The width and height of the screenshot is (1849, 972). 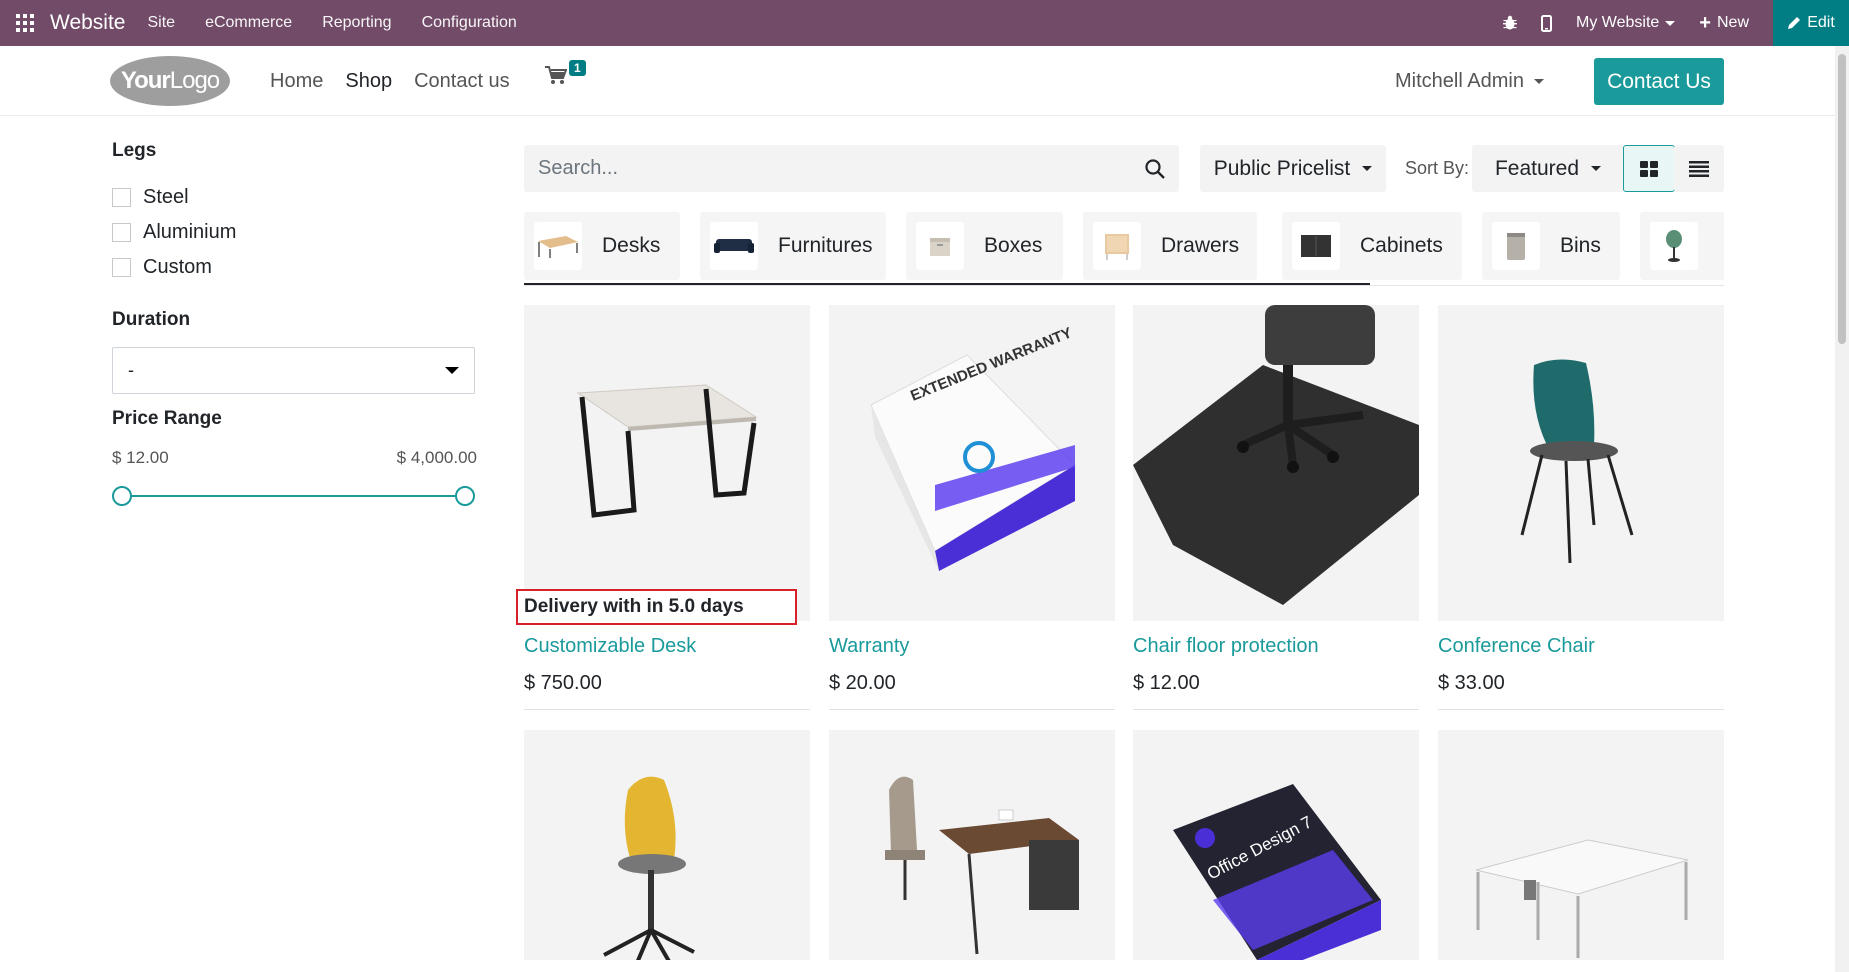 I want to click on plus-icon: +, so click(x=1705, y=23).